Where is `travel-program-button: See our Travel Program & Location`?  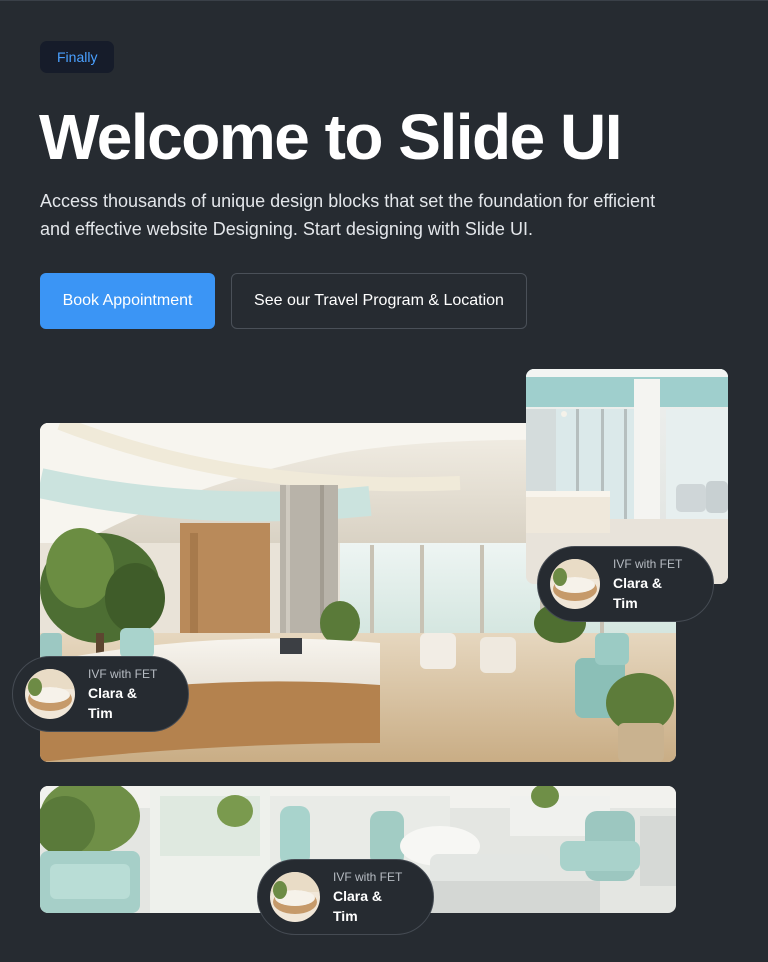
travel-program-button: See our Travel Program & Location is located at coordinates (379, 301).